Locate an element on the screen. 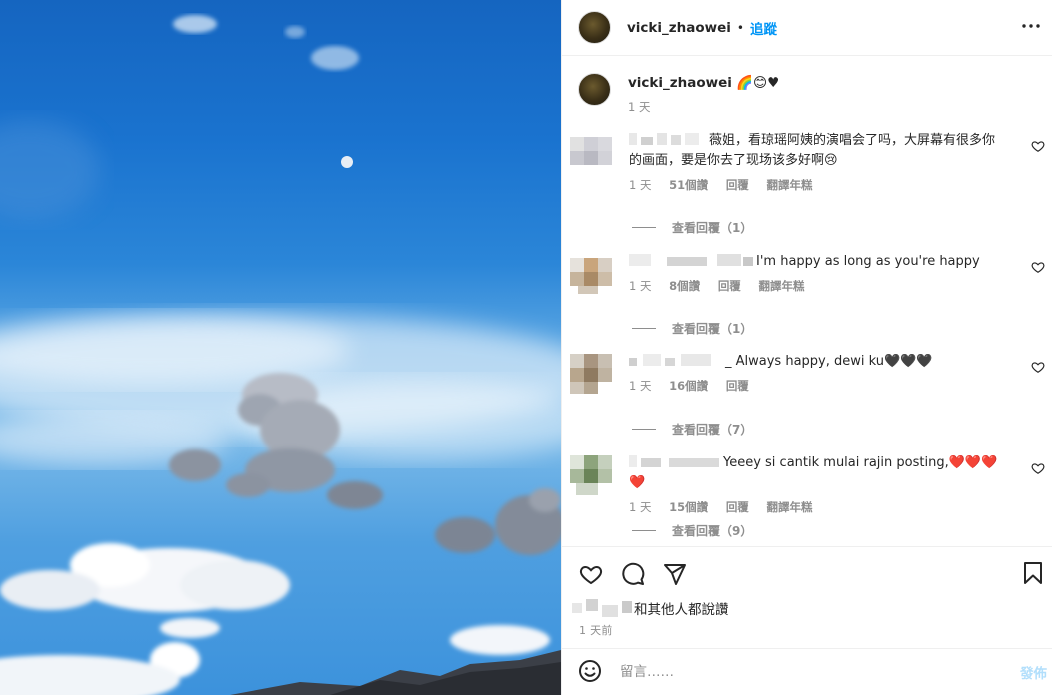 The image size is (1052, 695). comment-text: I'm happy as long as you're happy￼￼￼ is located at coordinates (868, 261).